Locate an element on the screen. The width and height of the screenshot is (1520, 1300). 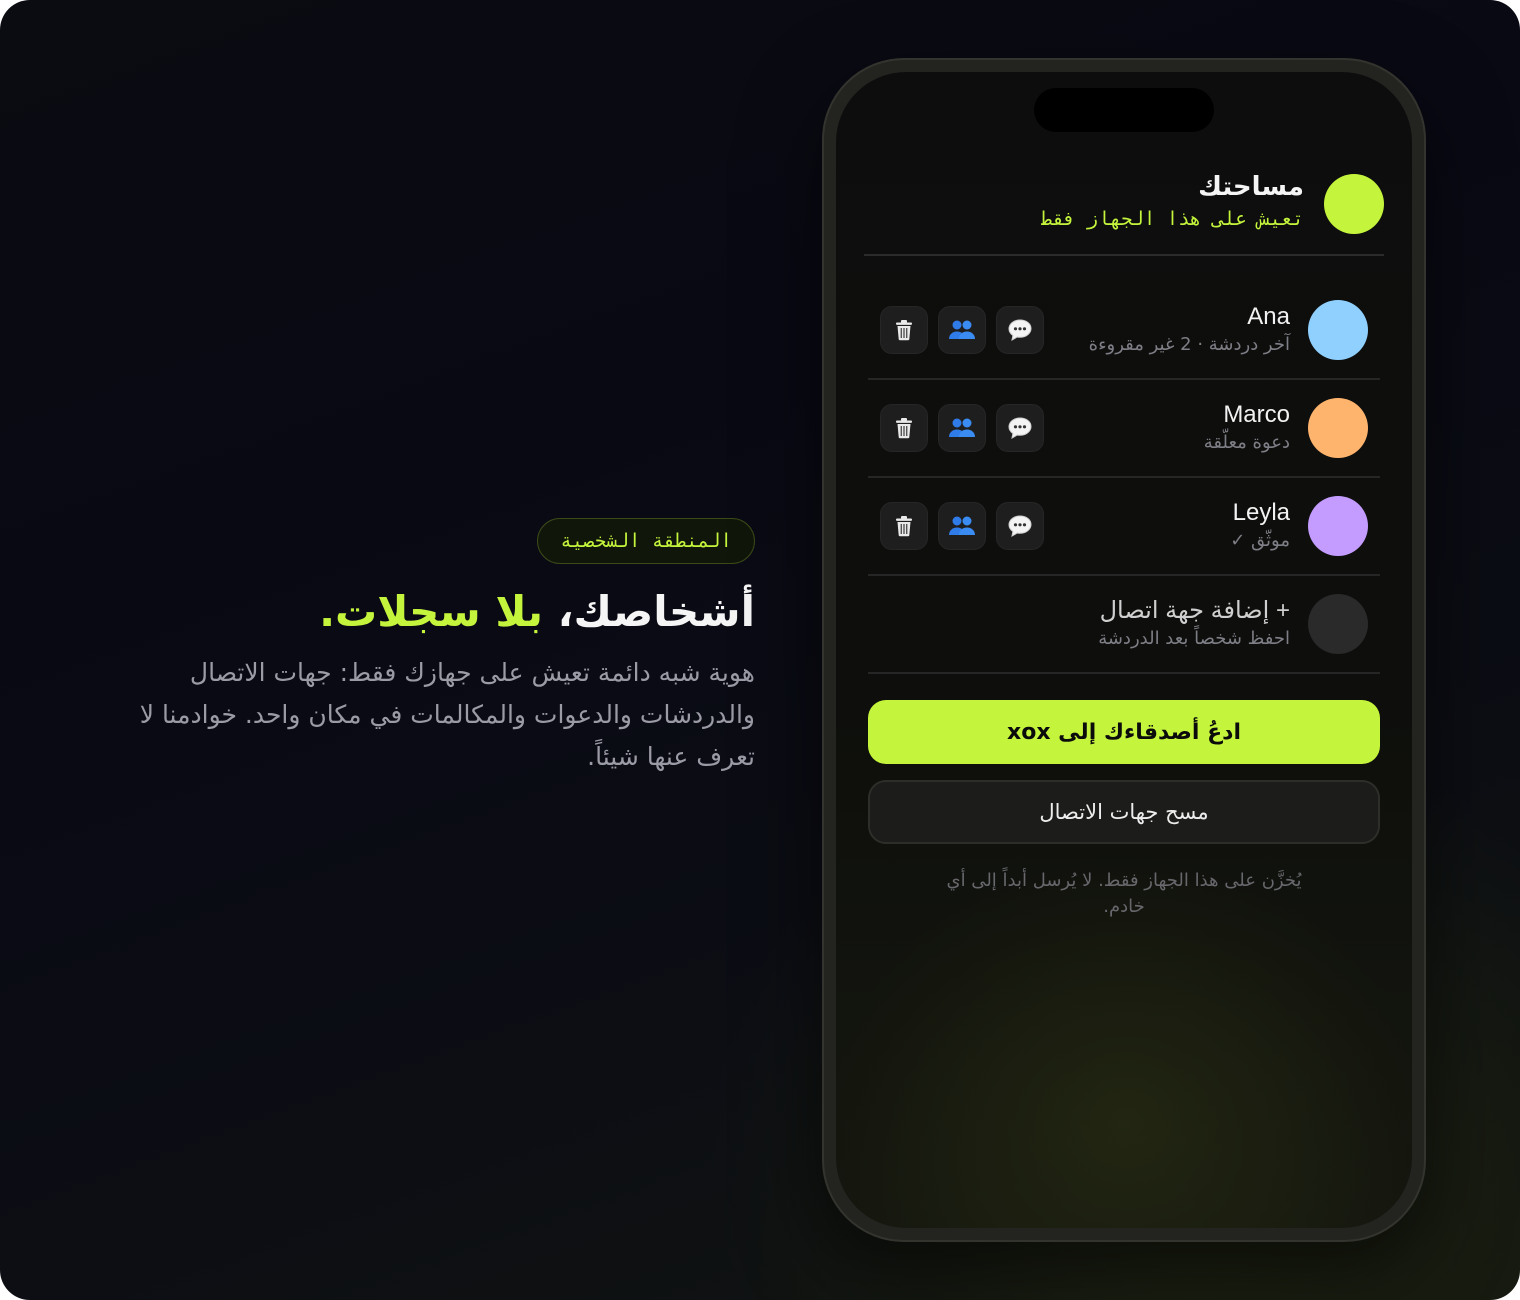
contact-row: Marco دعوة معلّقة is located at coordinates (1124, 429).